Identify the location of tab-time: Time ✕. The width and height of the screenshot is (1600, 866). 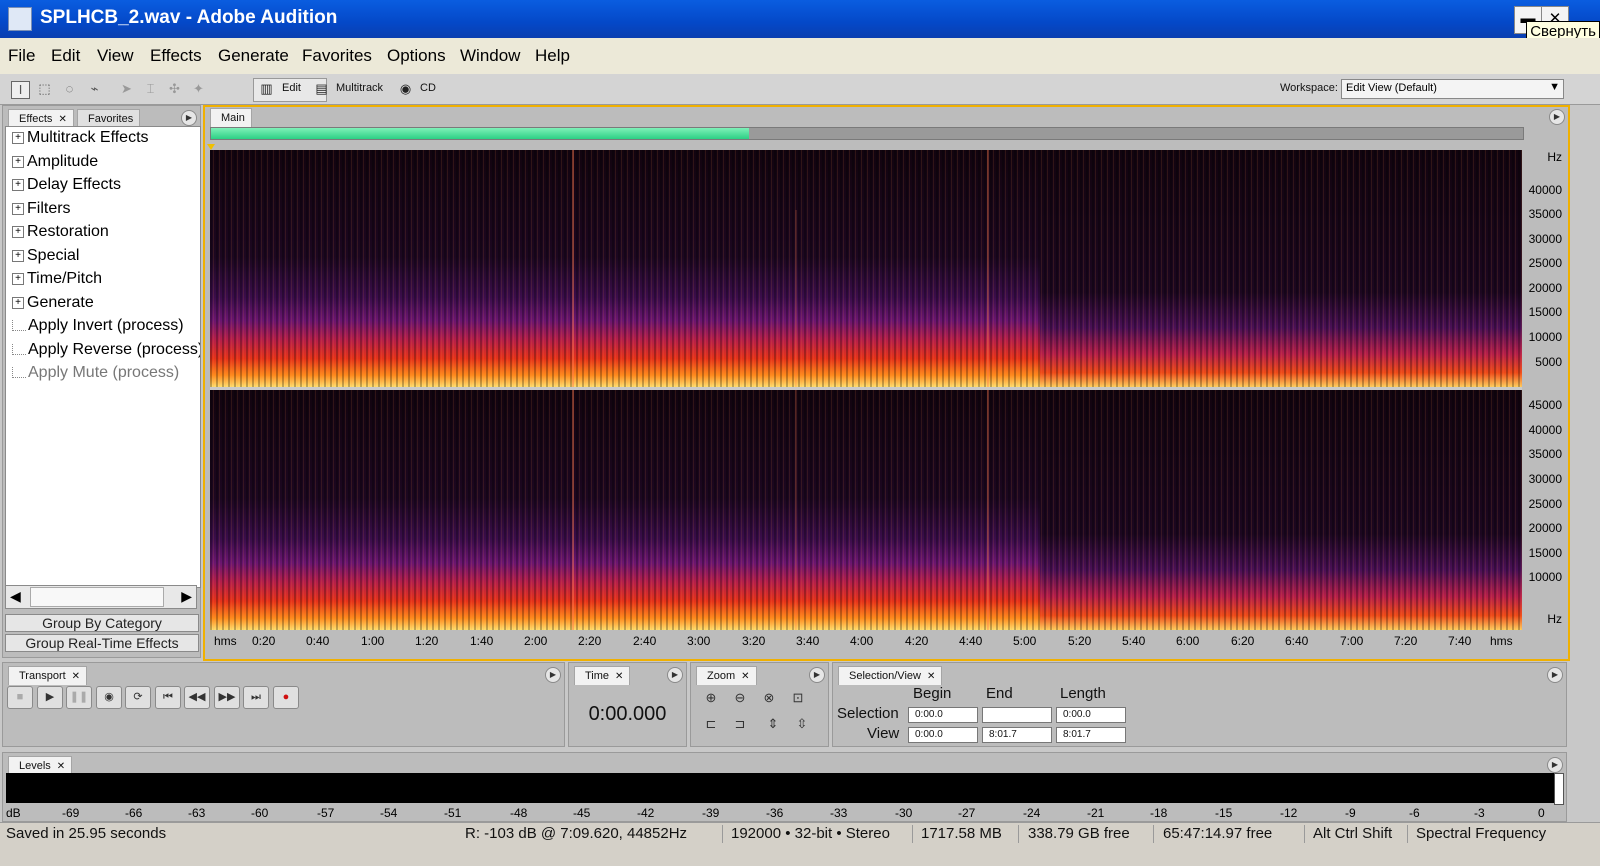
(602, 675).